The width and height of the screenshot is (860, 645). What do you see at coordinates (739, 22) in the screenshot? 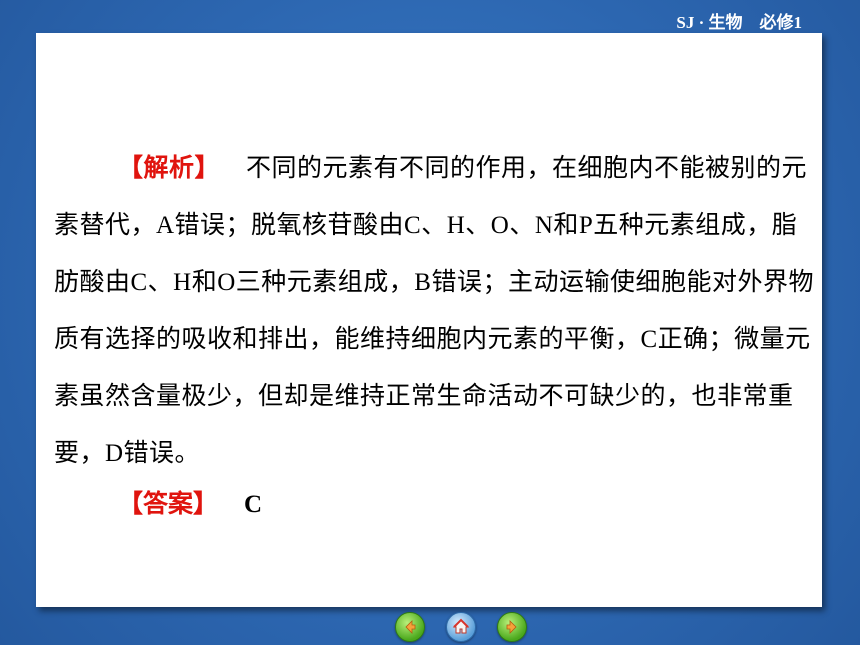
I see `course-label: SJ · 生物 必修1` at bounding box center [739, 22].